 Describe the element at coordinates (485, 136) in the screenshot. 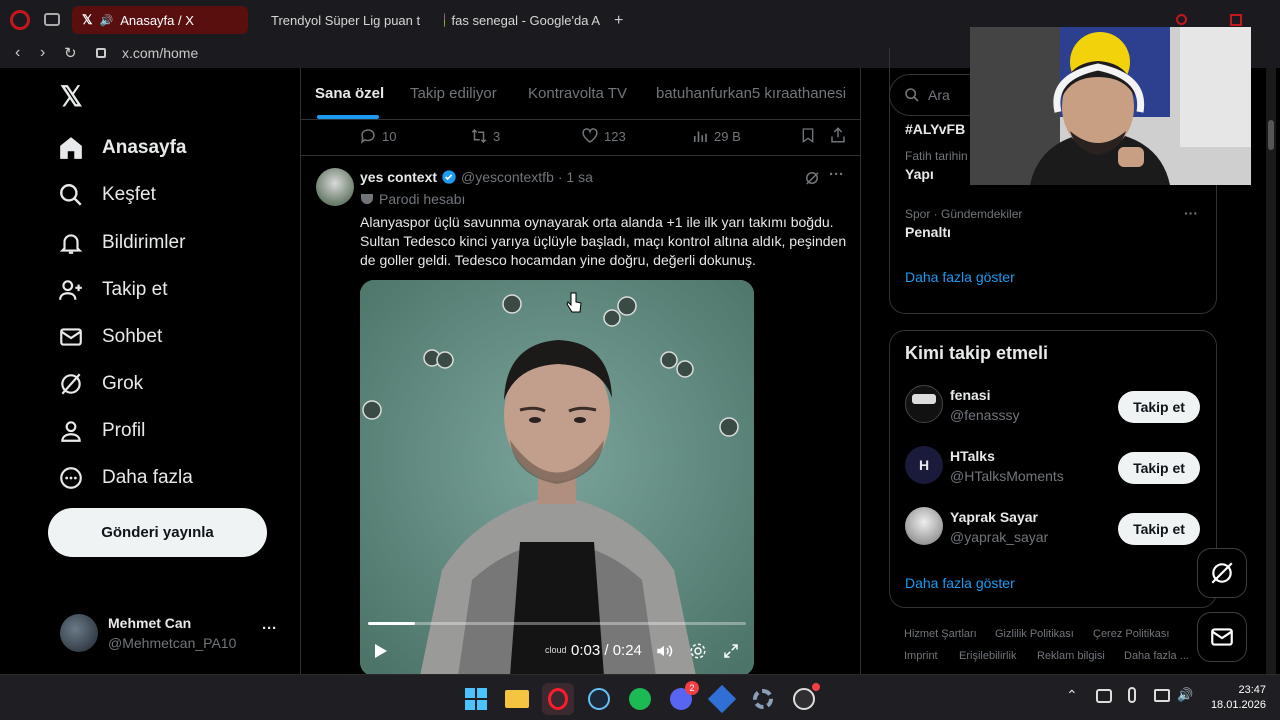

I see `repost-button: 3` at that location.